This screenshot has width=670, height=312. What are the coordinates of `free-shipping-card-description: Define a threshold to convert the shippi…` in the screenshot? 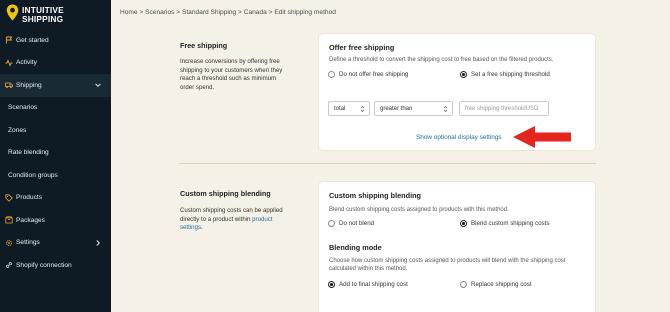 It's located at (441, 60).